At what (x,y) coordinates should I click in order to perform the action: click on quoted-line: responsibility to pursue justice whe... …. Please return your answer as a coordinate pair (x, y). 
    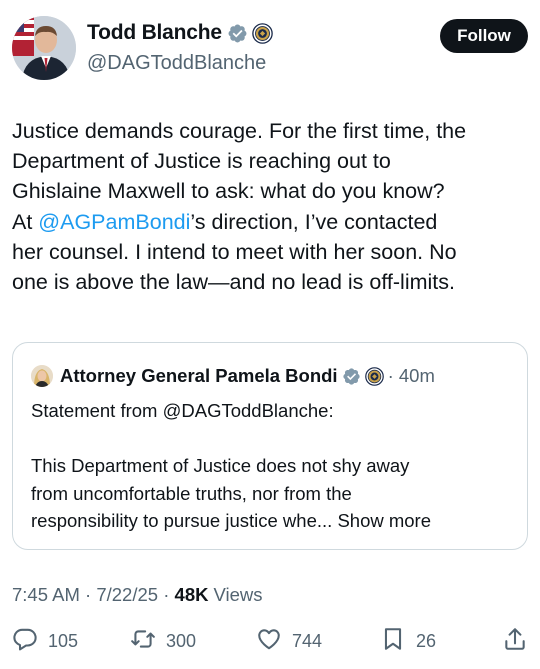
    Looking at the image, I should click on (274, 521).